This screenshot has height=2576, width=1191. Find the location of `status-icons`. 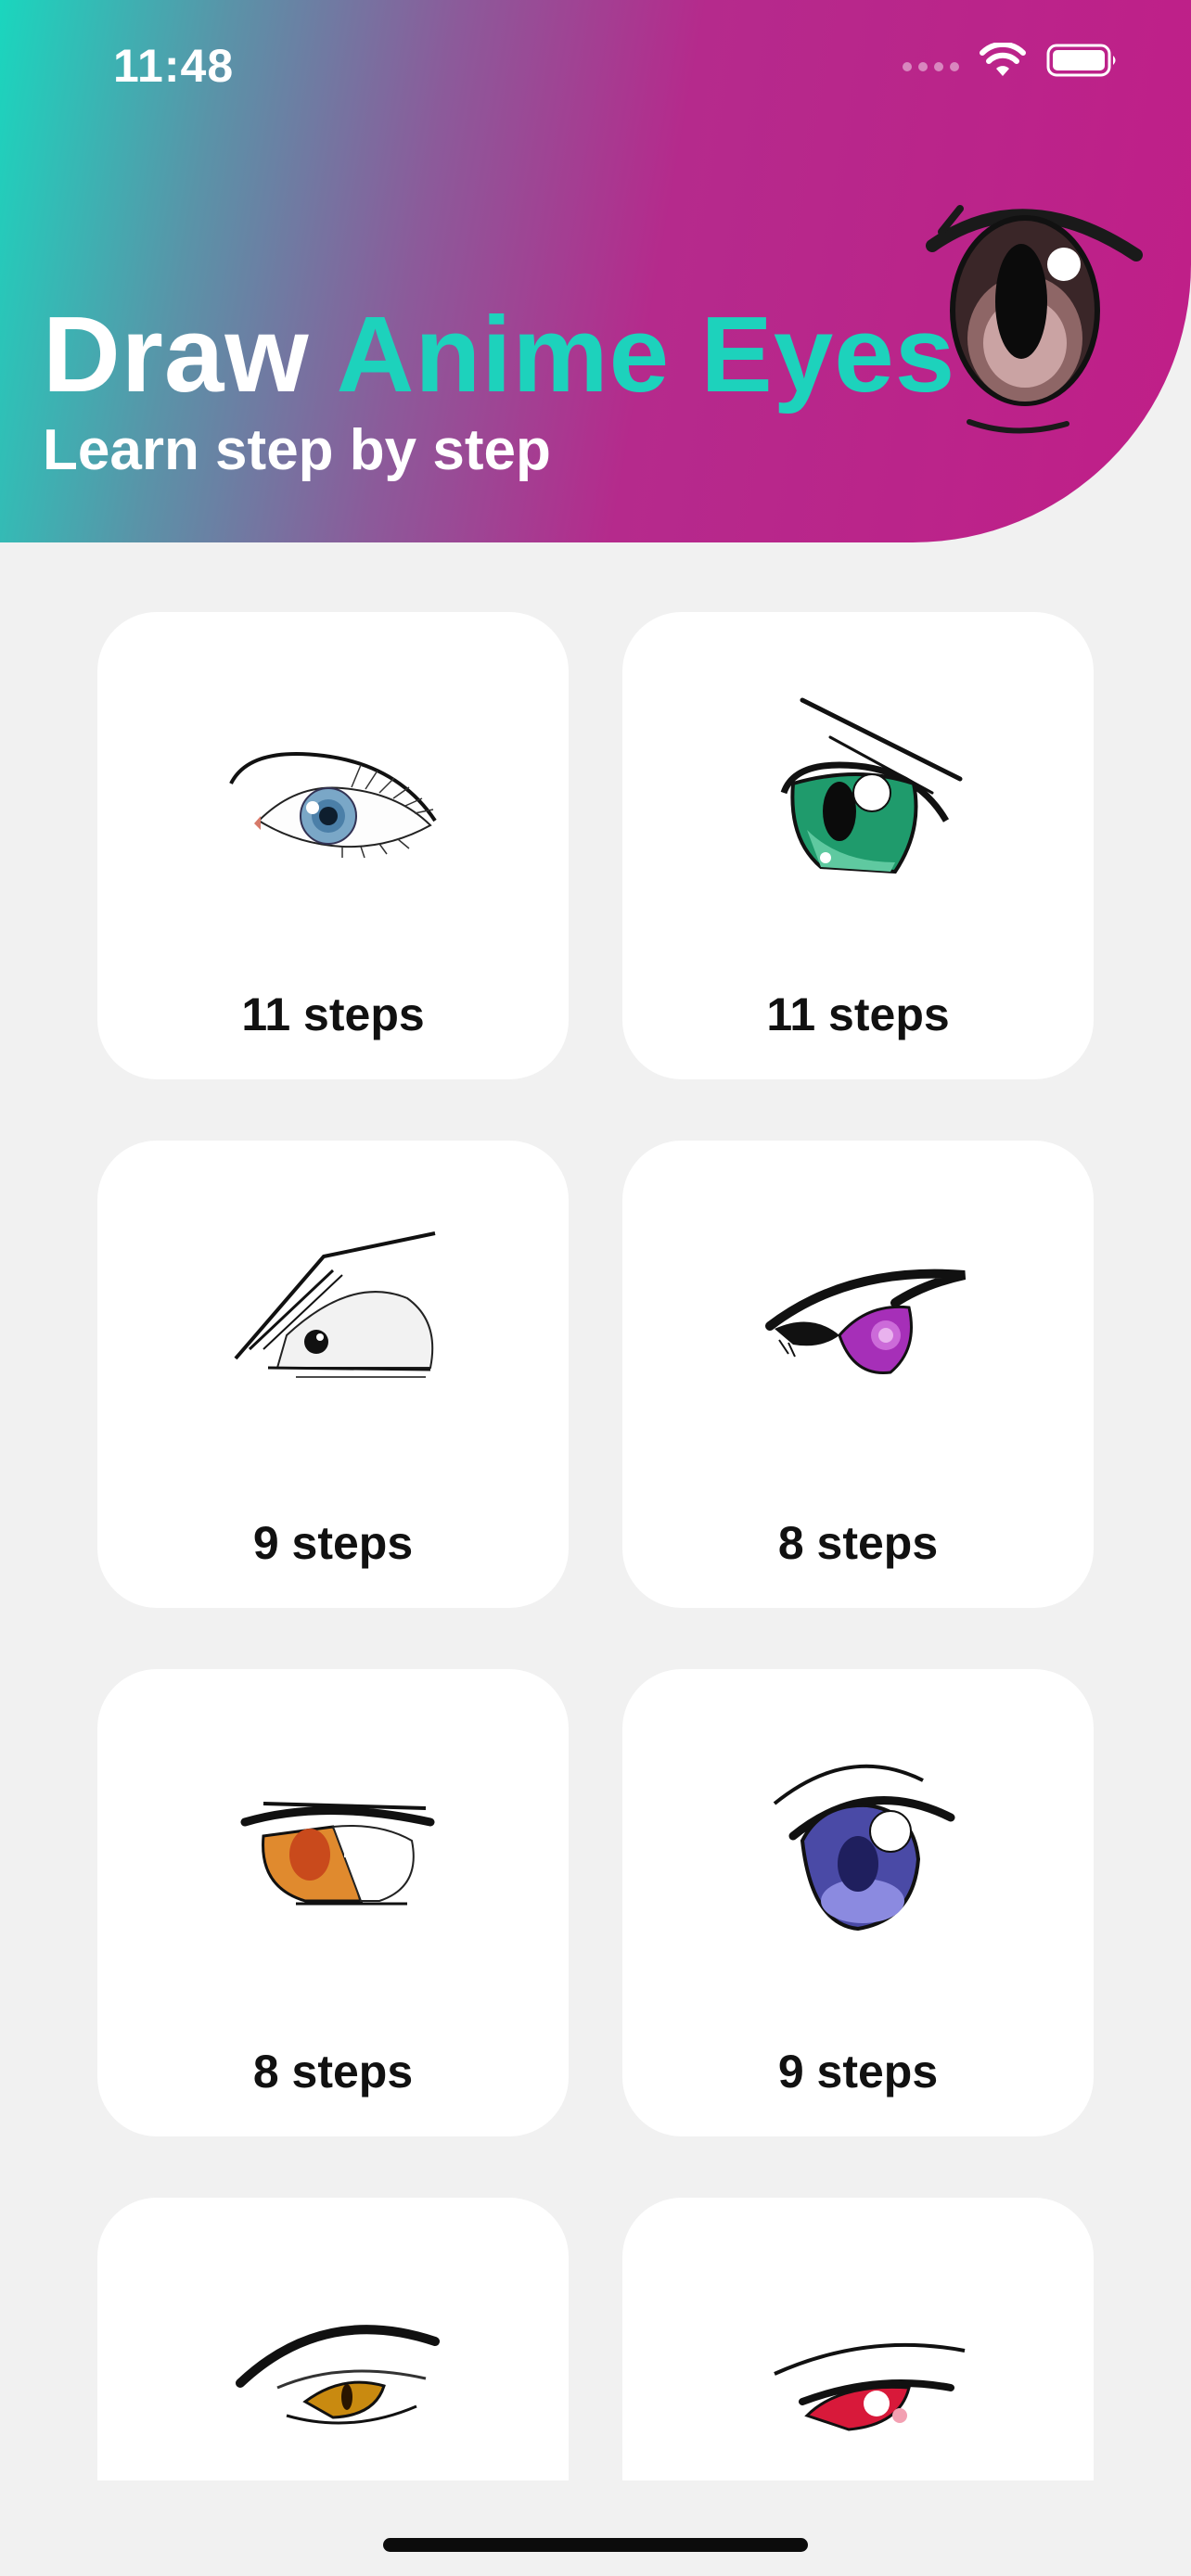

status-icons is located at coordinates (1011, 61).